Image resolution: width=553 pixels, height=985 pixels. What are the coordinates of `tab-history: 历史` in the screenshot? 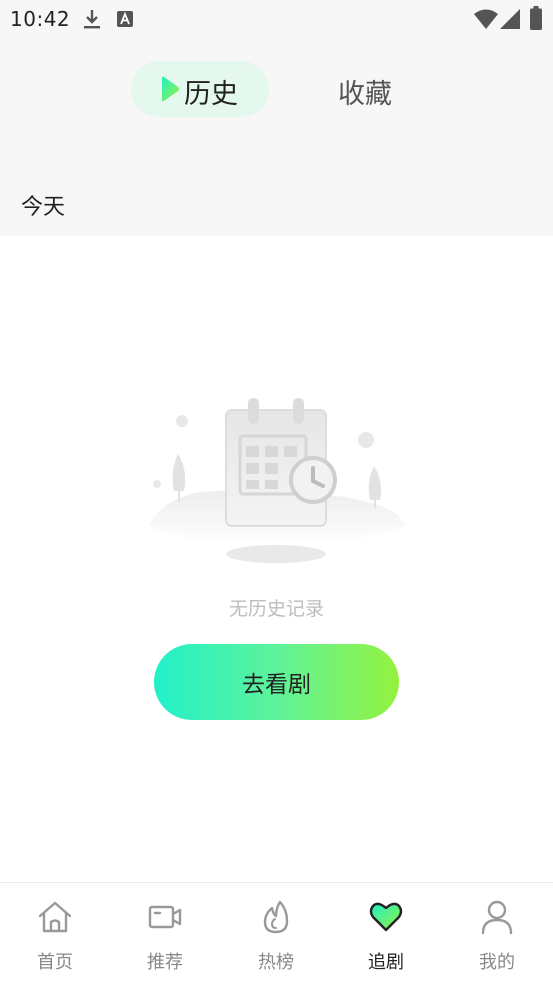 It's located at (200, 89).